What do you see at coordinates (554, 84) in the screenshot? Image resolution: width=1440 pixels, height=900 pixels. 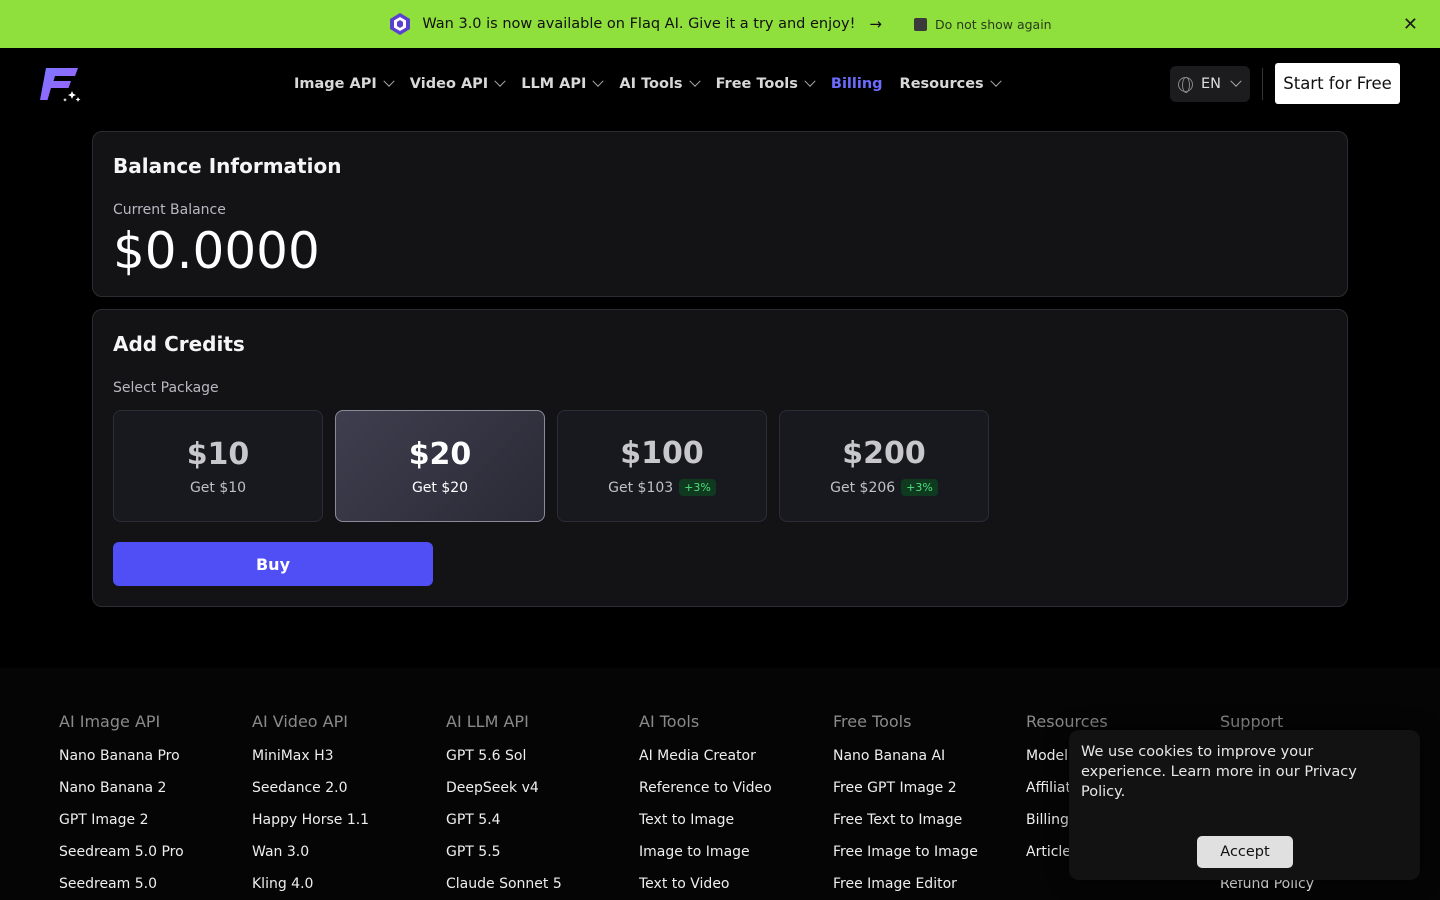 I see `nav-label: LLM API` at bounding box center [554, 84].